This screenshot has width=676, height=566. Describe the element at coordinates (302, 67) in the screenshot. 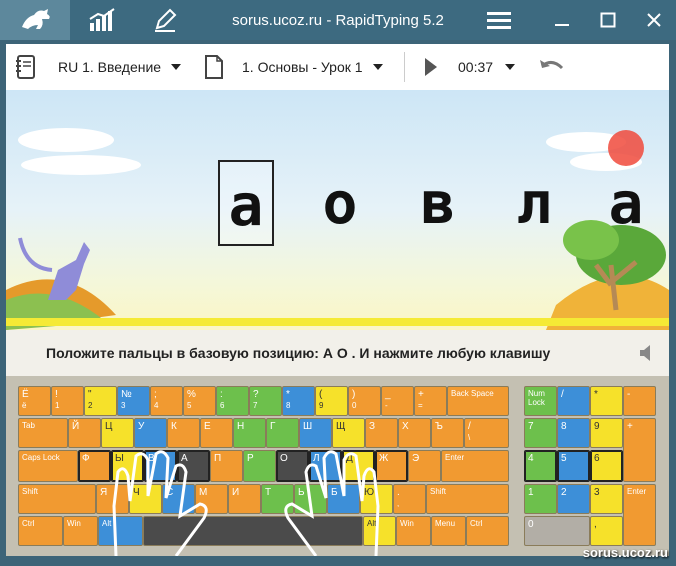

I see `lesson-label: 1. Основы - Урок 1` at that location.